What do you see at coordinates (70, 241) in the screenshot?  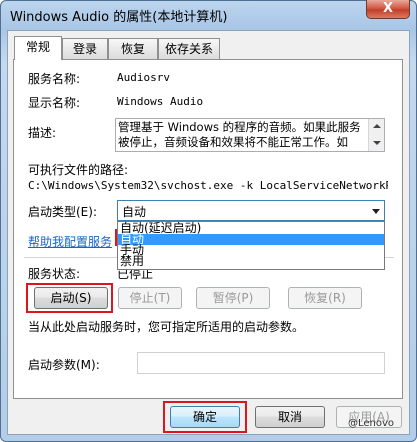 I see `help-configure-link: 帮助我配置服务` at bounding box center [70, 241].